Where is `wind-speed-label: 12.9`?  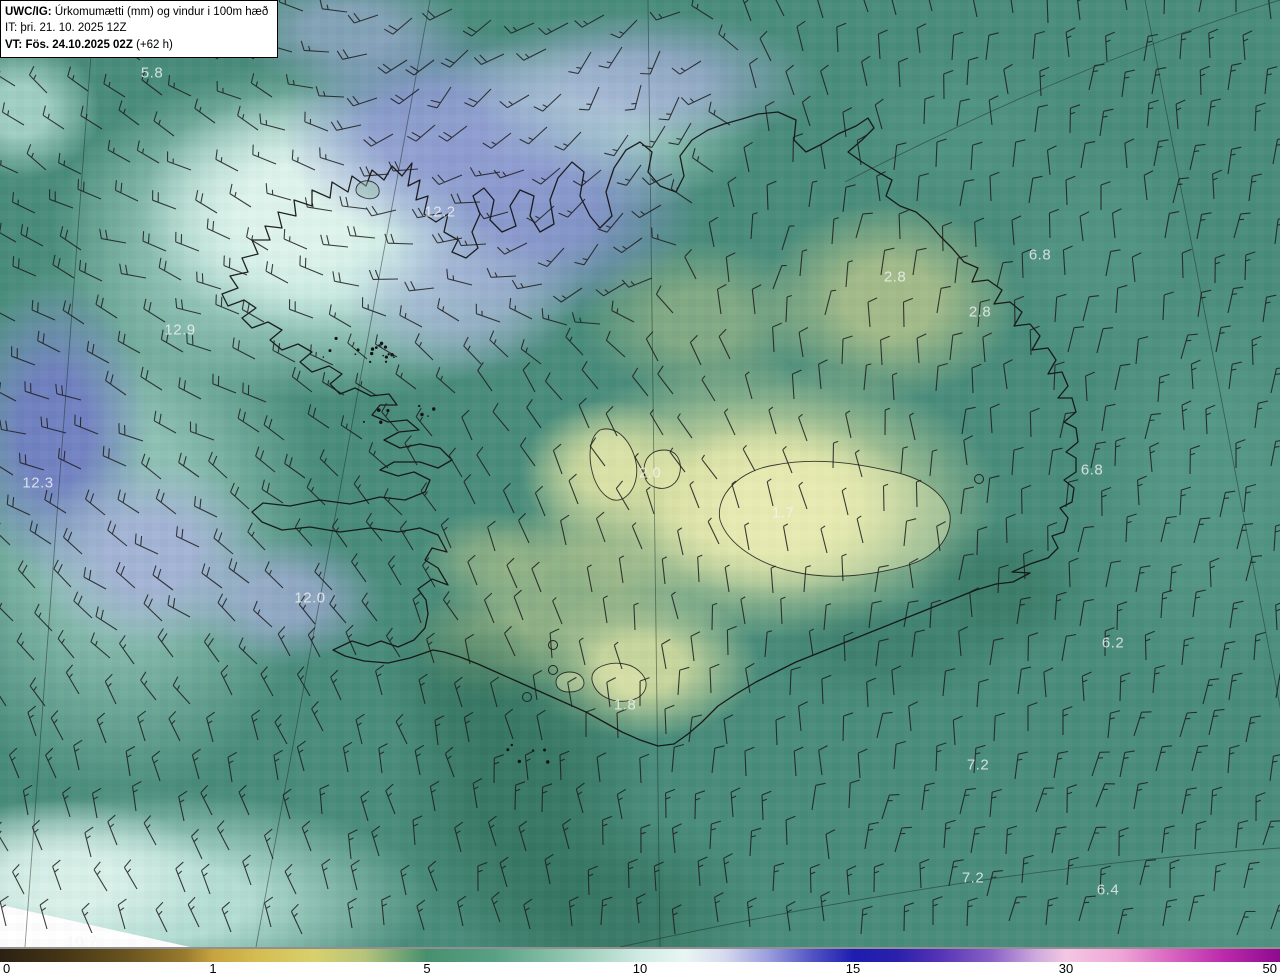 wind-speed-label: 12.9 is located at coordinates (180, 330).